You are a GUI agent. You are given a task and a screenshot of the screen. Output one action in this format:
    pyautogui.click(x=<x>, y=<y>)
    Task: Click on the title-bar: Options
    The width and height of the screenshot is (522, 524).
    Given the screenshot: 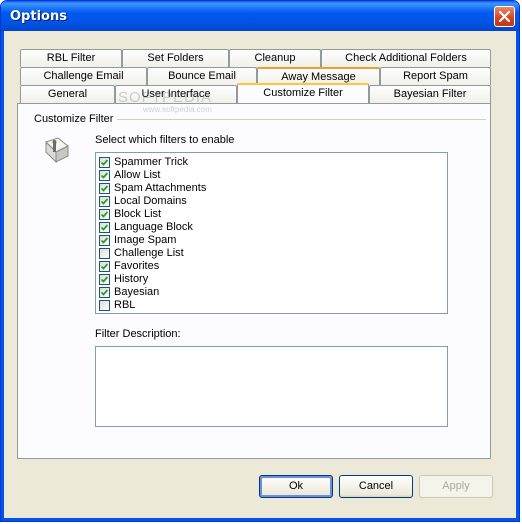 What is the action you would take?
    pyautogui.click(x=260, y=16)
    